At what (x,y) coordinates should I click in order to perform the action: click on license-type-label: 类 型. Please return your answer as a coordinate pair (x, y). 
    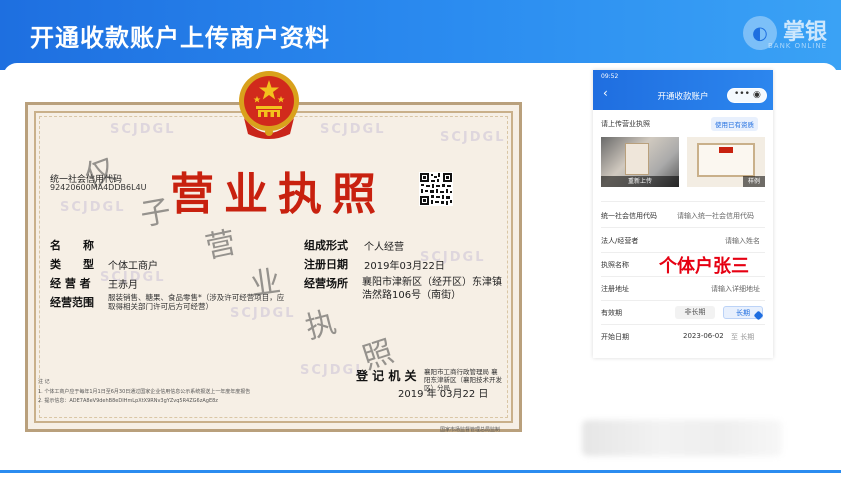
    Looking at the image, I should click on (72, 264).